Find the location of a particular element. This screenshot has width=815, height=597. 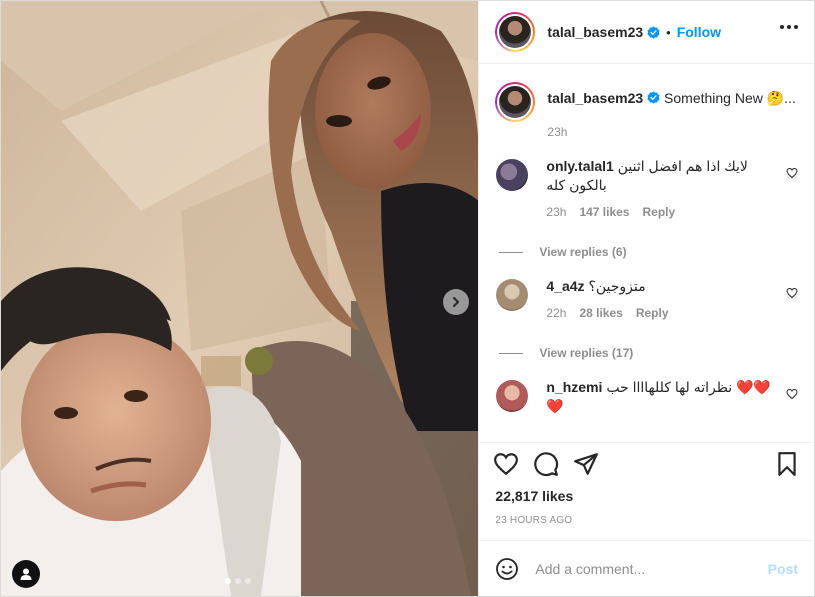

heart-icon is located at coordinates (506, 464).